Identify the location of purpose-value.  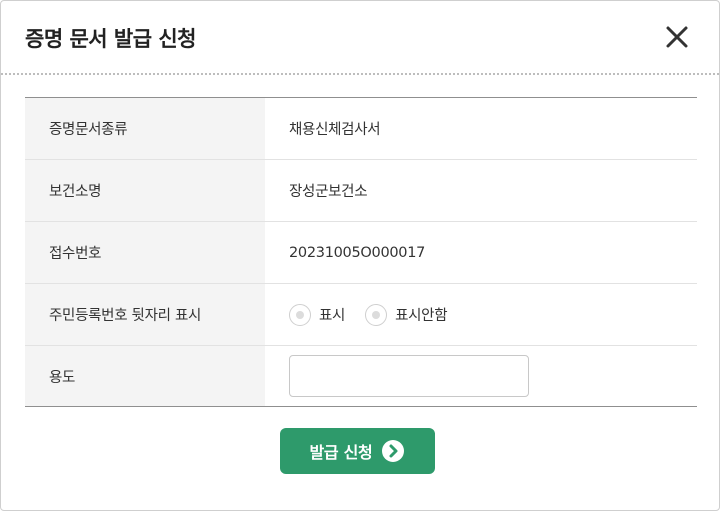
(481, 376).